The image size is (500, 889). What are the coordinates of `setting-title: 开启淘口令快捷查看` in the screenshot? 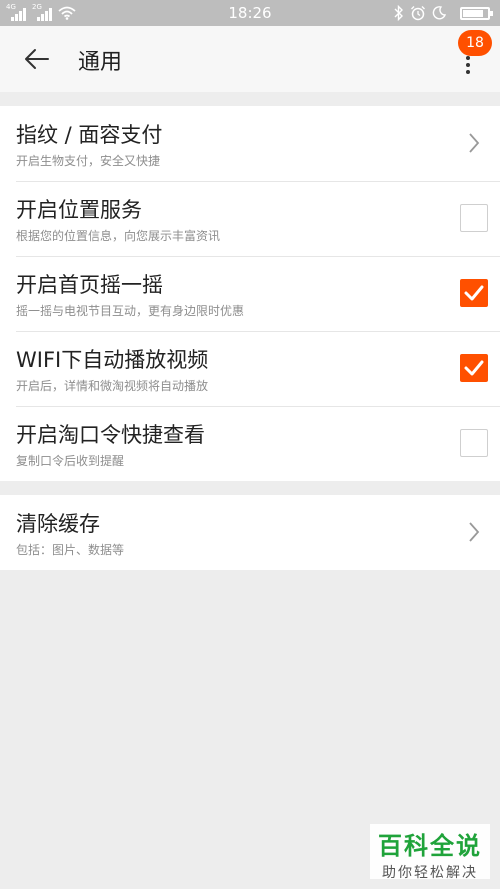 It's located at (110, 435).